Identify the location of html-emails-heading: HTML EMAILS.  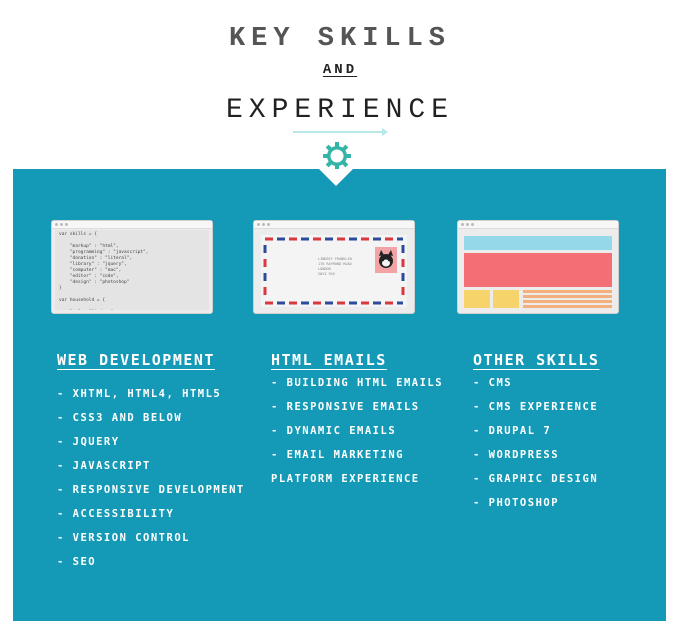
(329, 360).